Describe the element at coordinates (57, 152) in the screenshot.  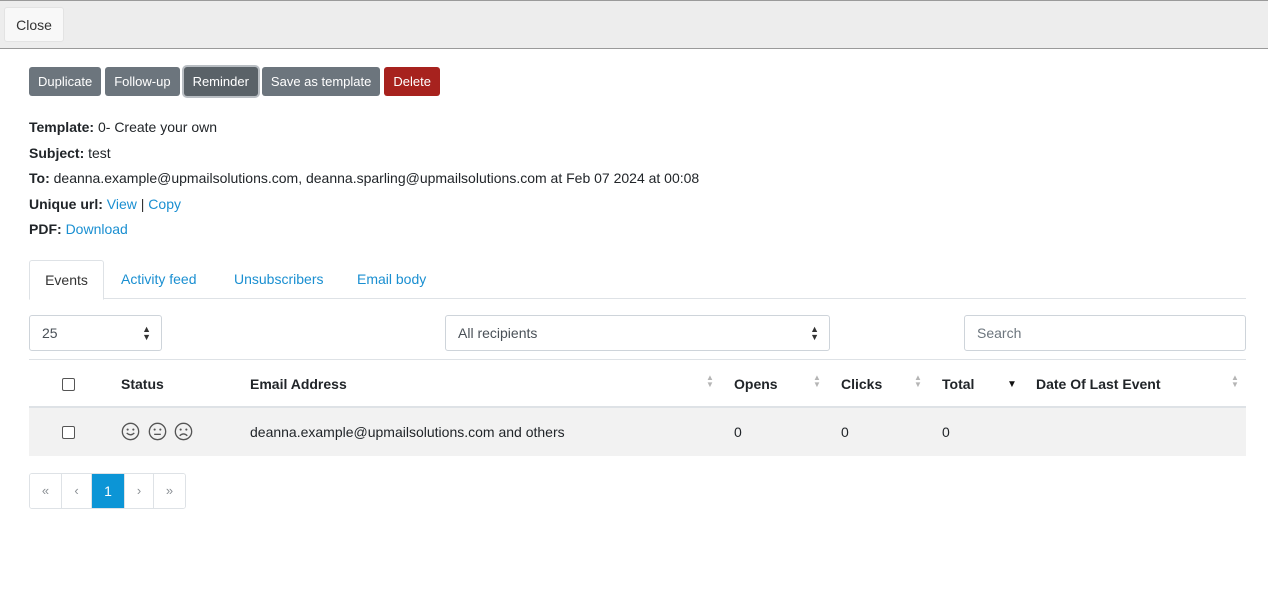
I see `subject-label: Subject:` at that location.